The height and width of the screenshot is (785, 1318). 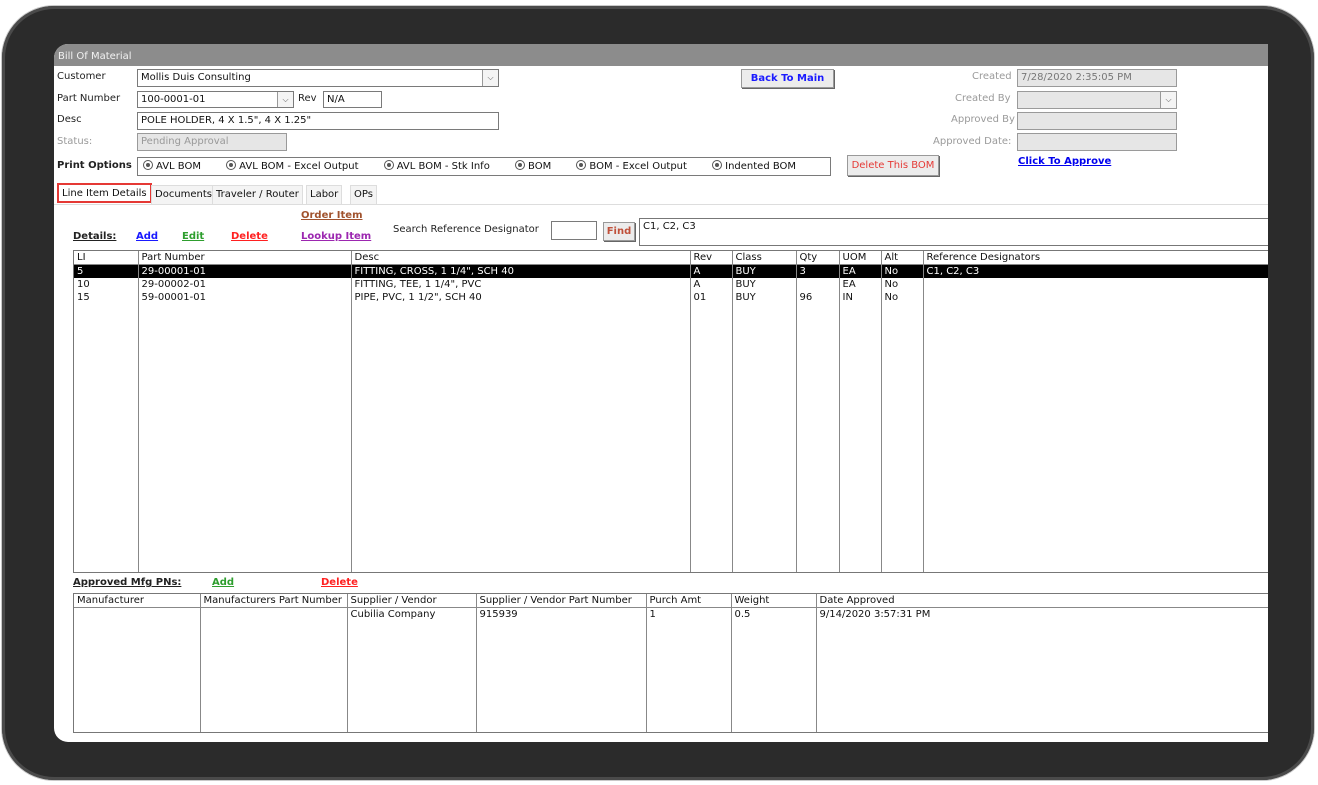 I want to click on table-filler, so click(x=671, y=676).